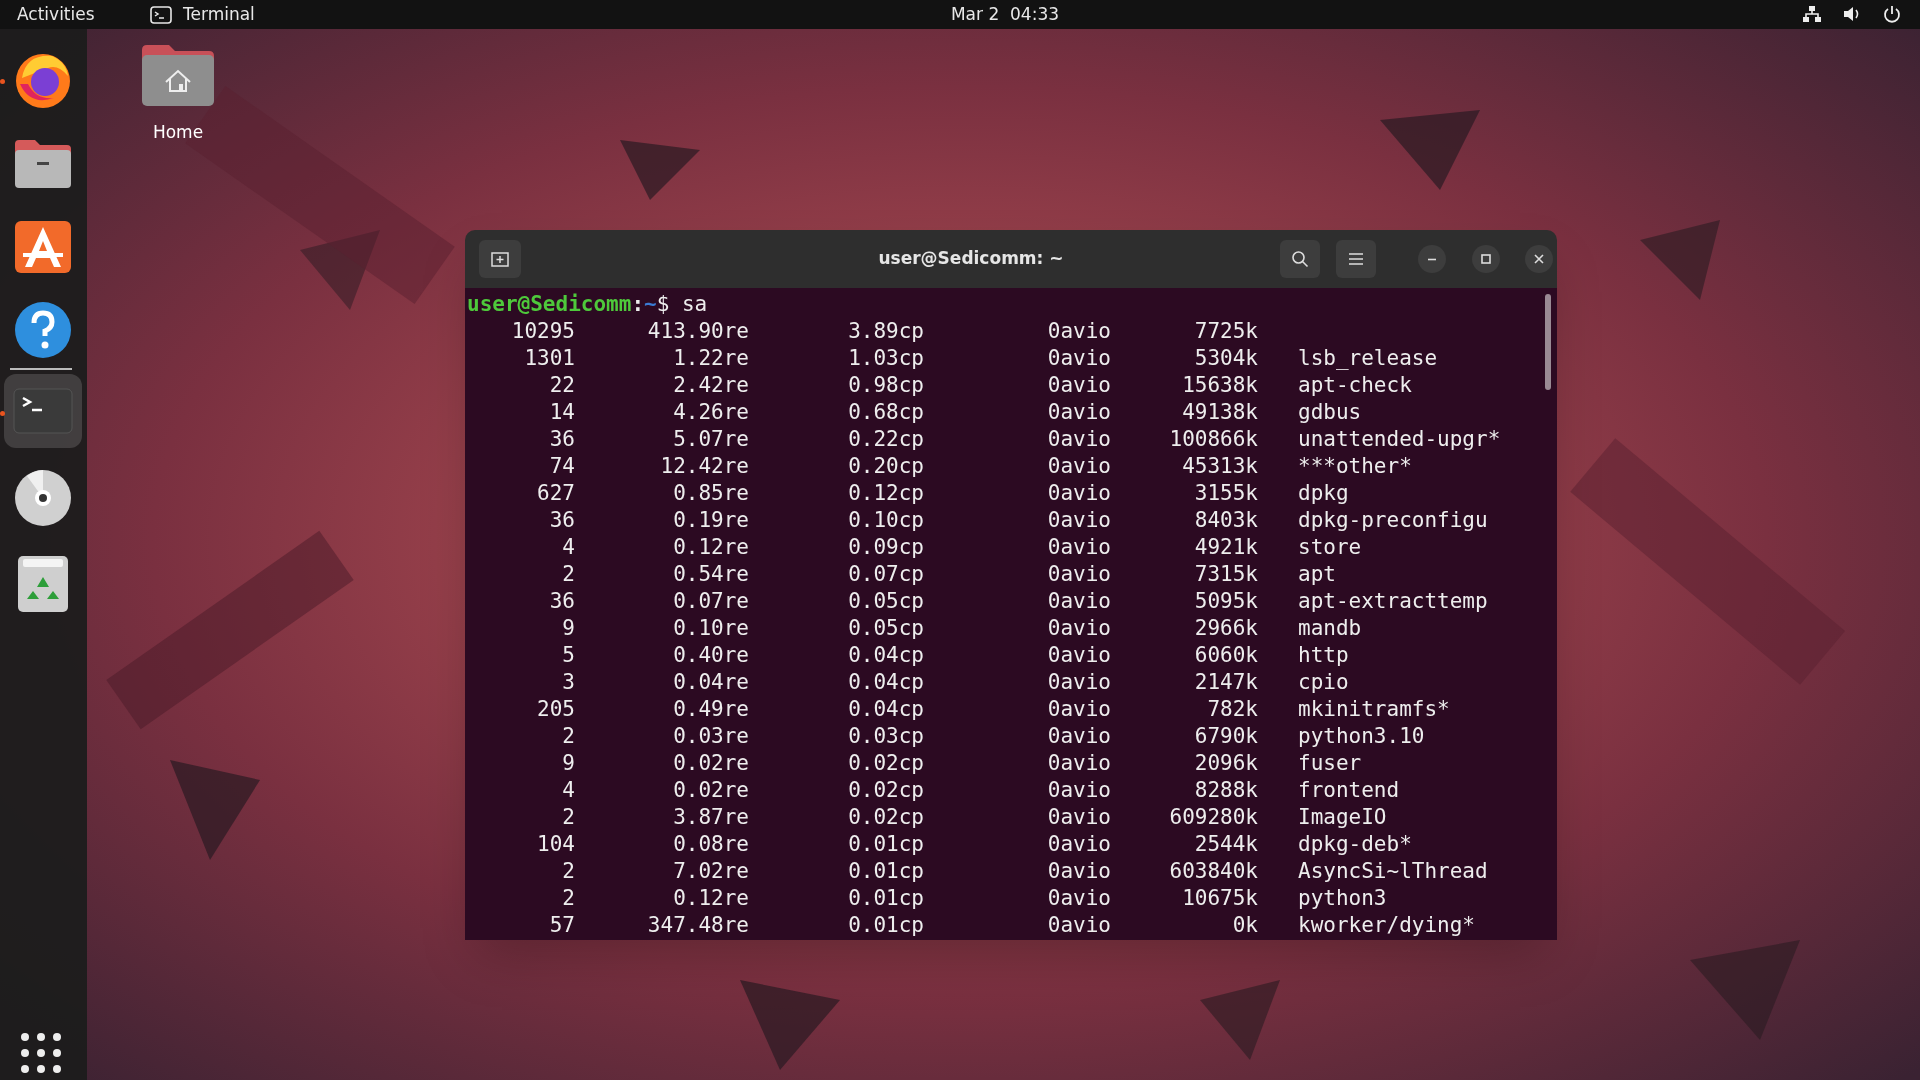  Describe the element at coordinates (1317, 574) in the screenshot. I see `command-name: apt` at that location.